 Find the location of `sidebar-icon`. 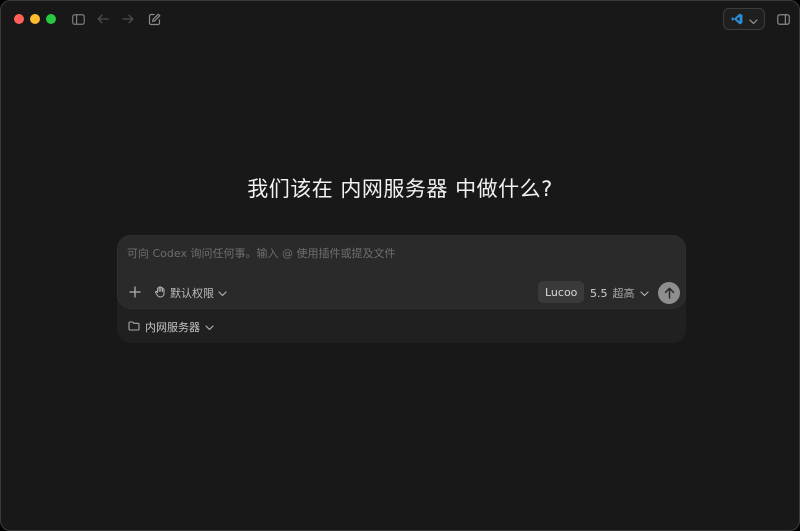

sidebar-icon is located at coordinates (78, 19).